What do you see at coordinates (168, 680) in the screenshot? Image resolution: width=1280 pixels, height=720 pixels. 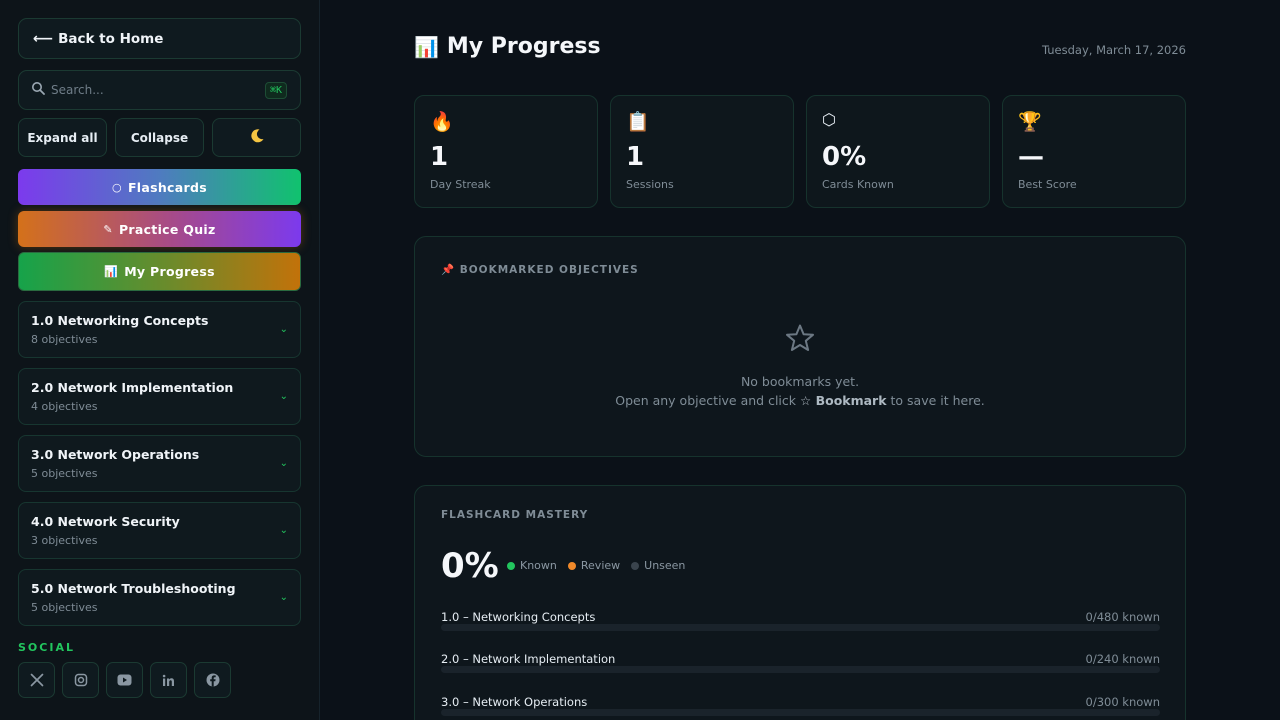 I see `linkedin-icon` at bounding box center [168, 680].